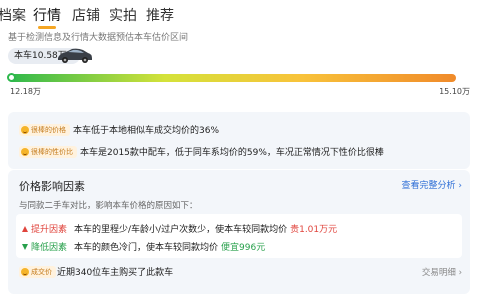 The image size is (480, 294). I want to click on price-max-label: 15.10万, so click(454, 91).